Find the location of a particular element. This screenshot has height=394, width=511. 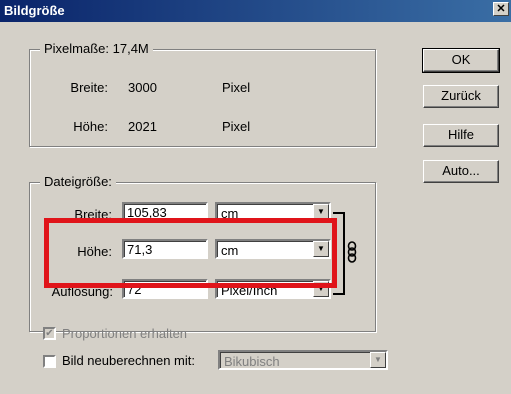

pixel-height-label: Höhe: is located at coordinates (90, 126).